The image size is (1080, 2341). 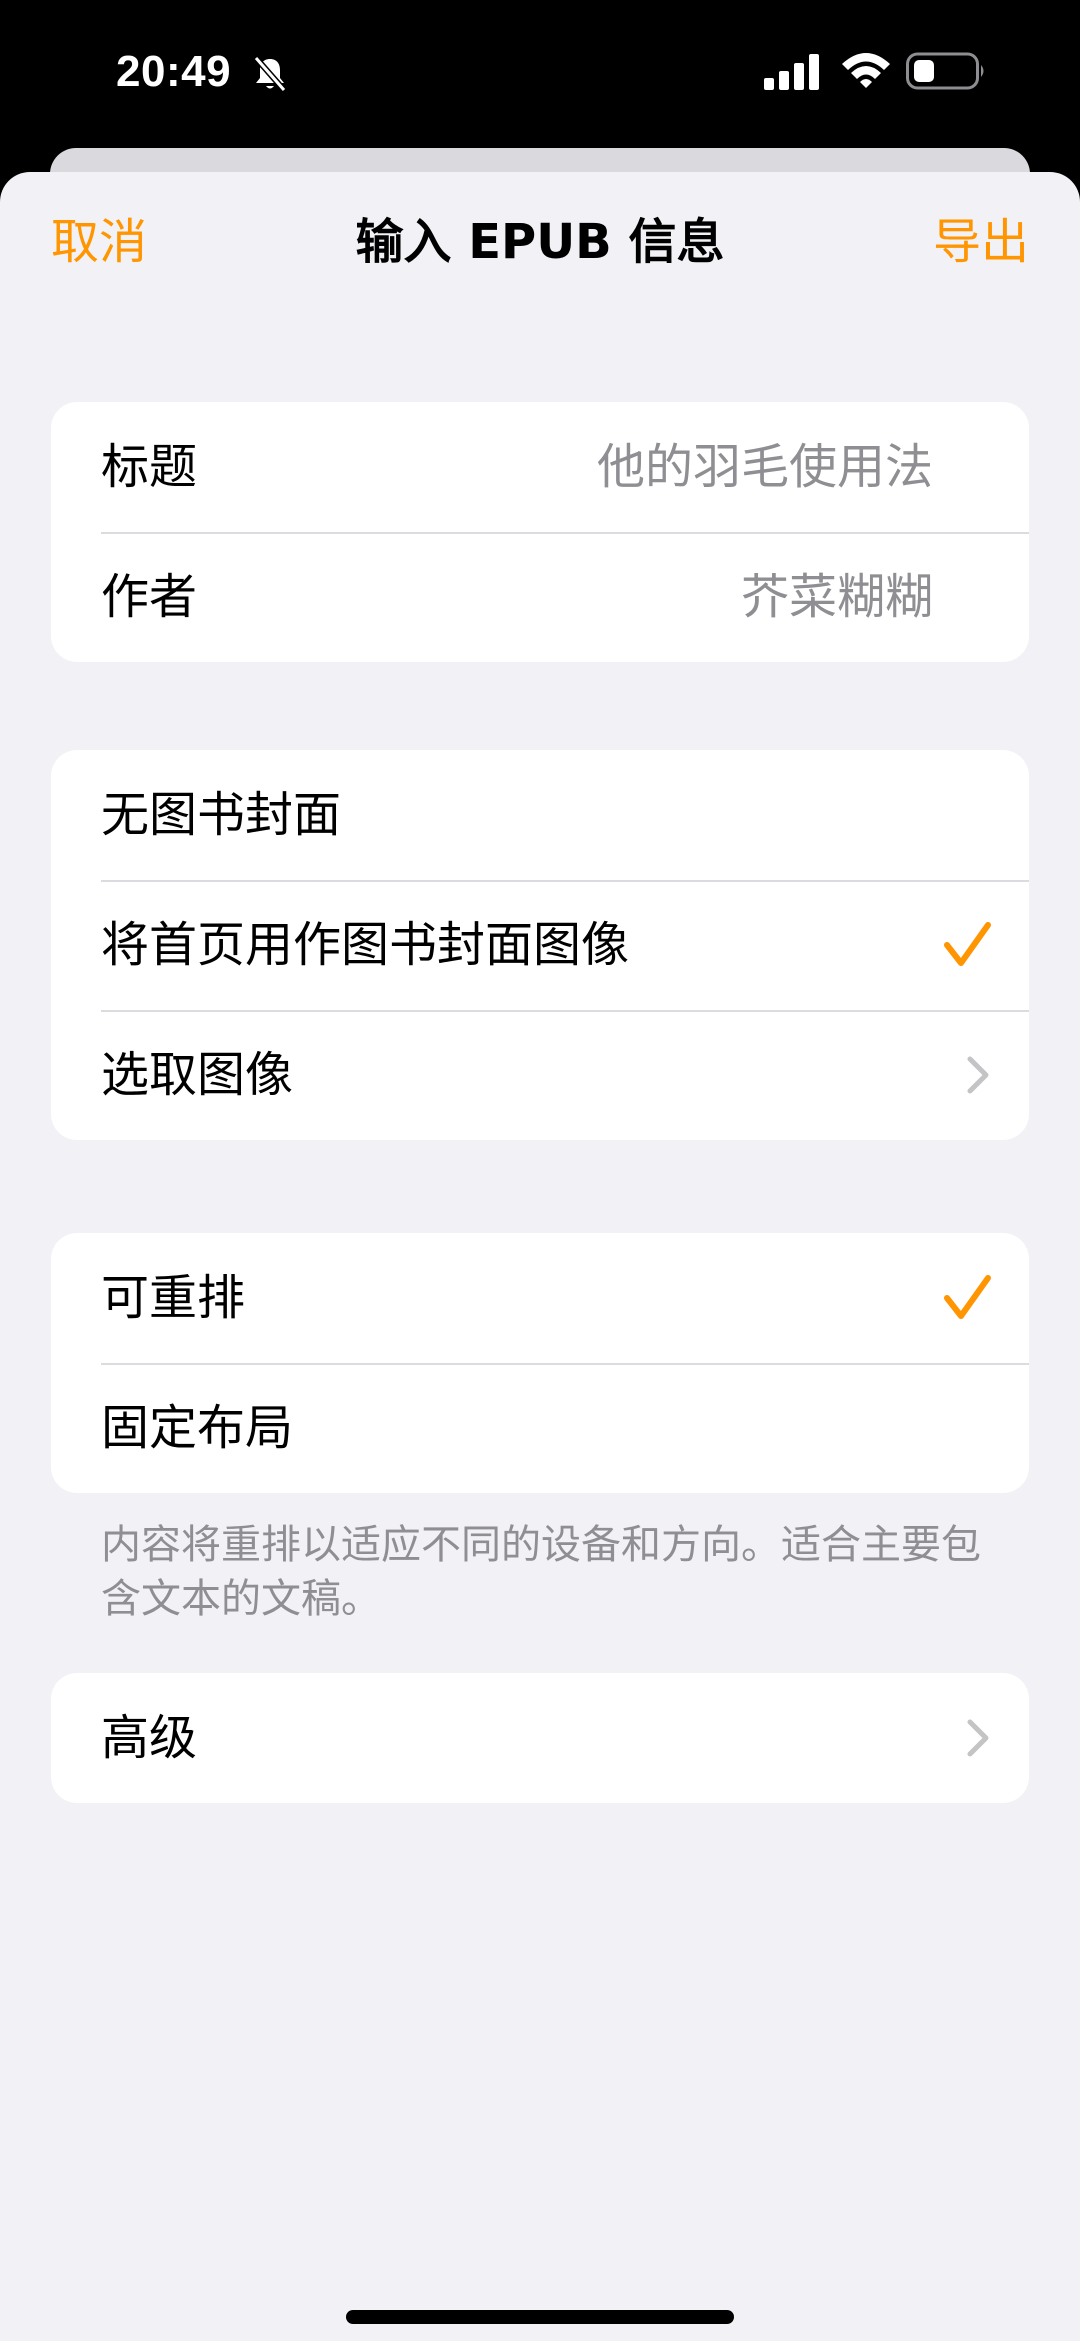 I want to click on battery-icon, so click(x=945, y=71).